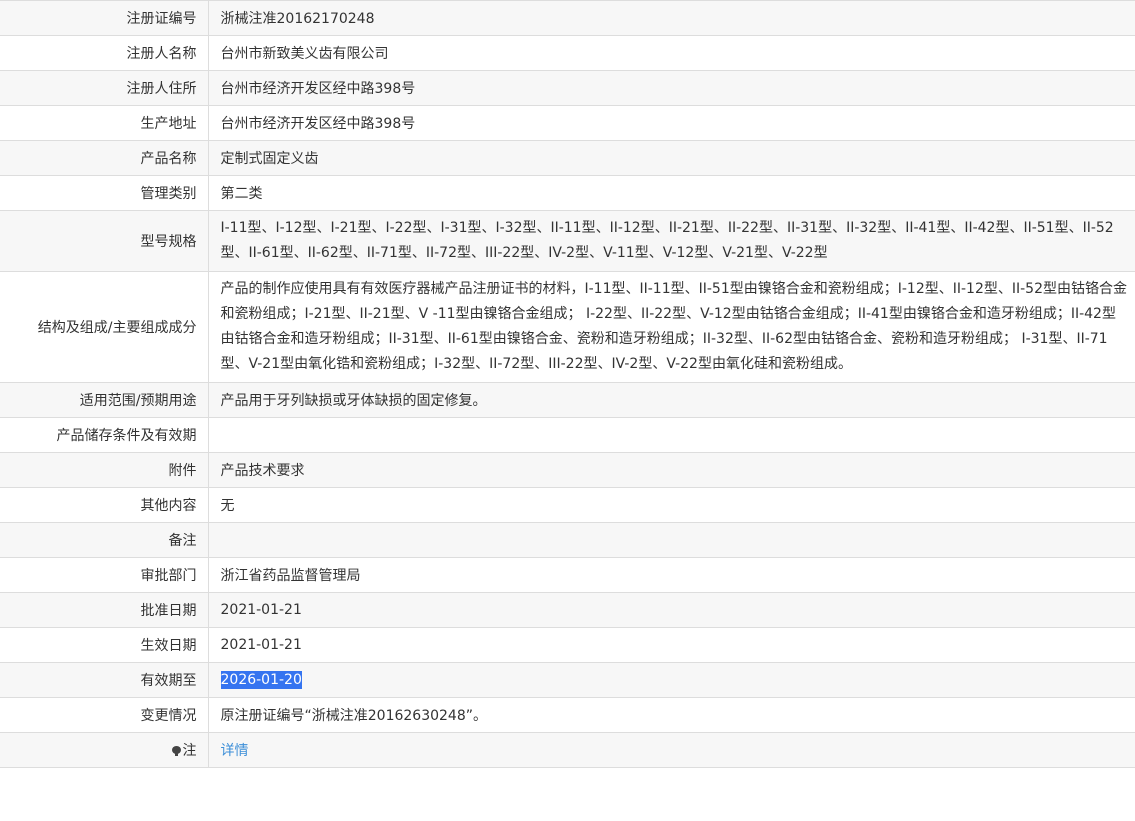  I want to click on row-registration-number: 注册证编号 浙械注准20162170248, so click(567, 18).